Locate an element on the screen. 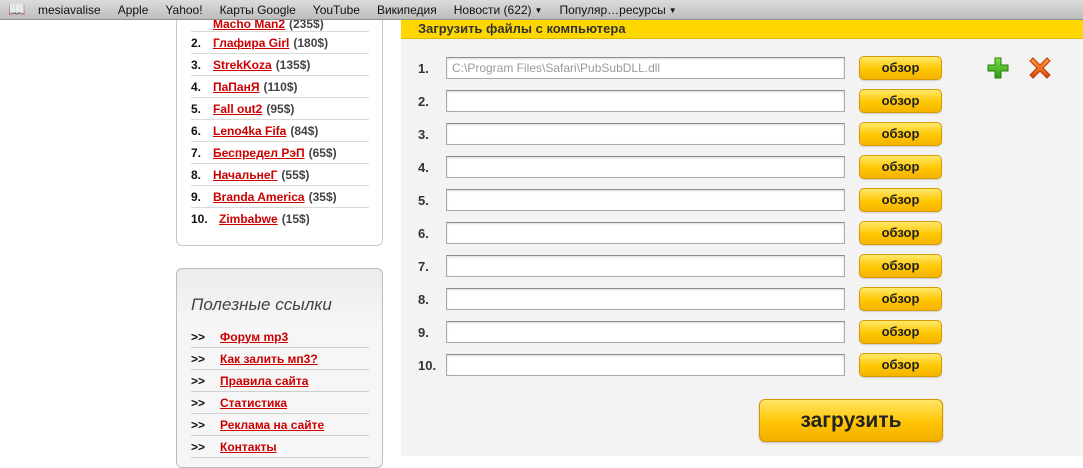  user-link: Fall out2 is located at coordinates (237, 109).